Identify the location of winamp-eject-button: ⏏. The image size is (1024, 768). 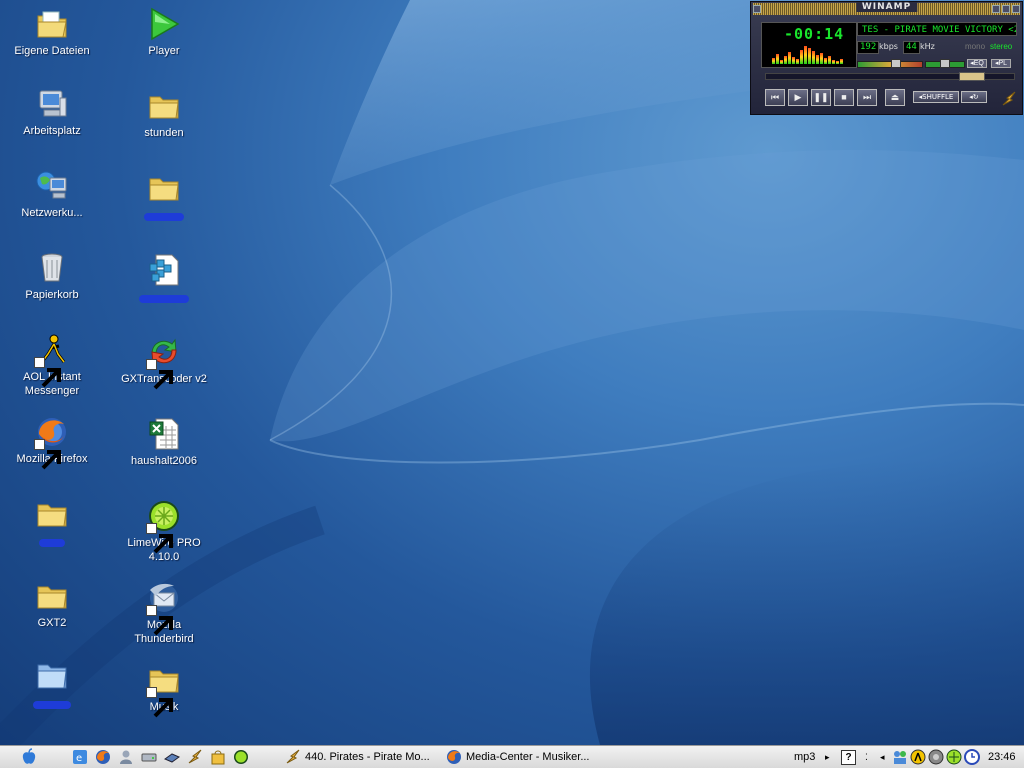
(895, 97).